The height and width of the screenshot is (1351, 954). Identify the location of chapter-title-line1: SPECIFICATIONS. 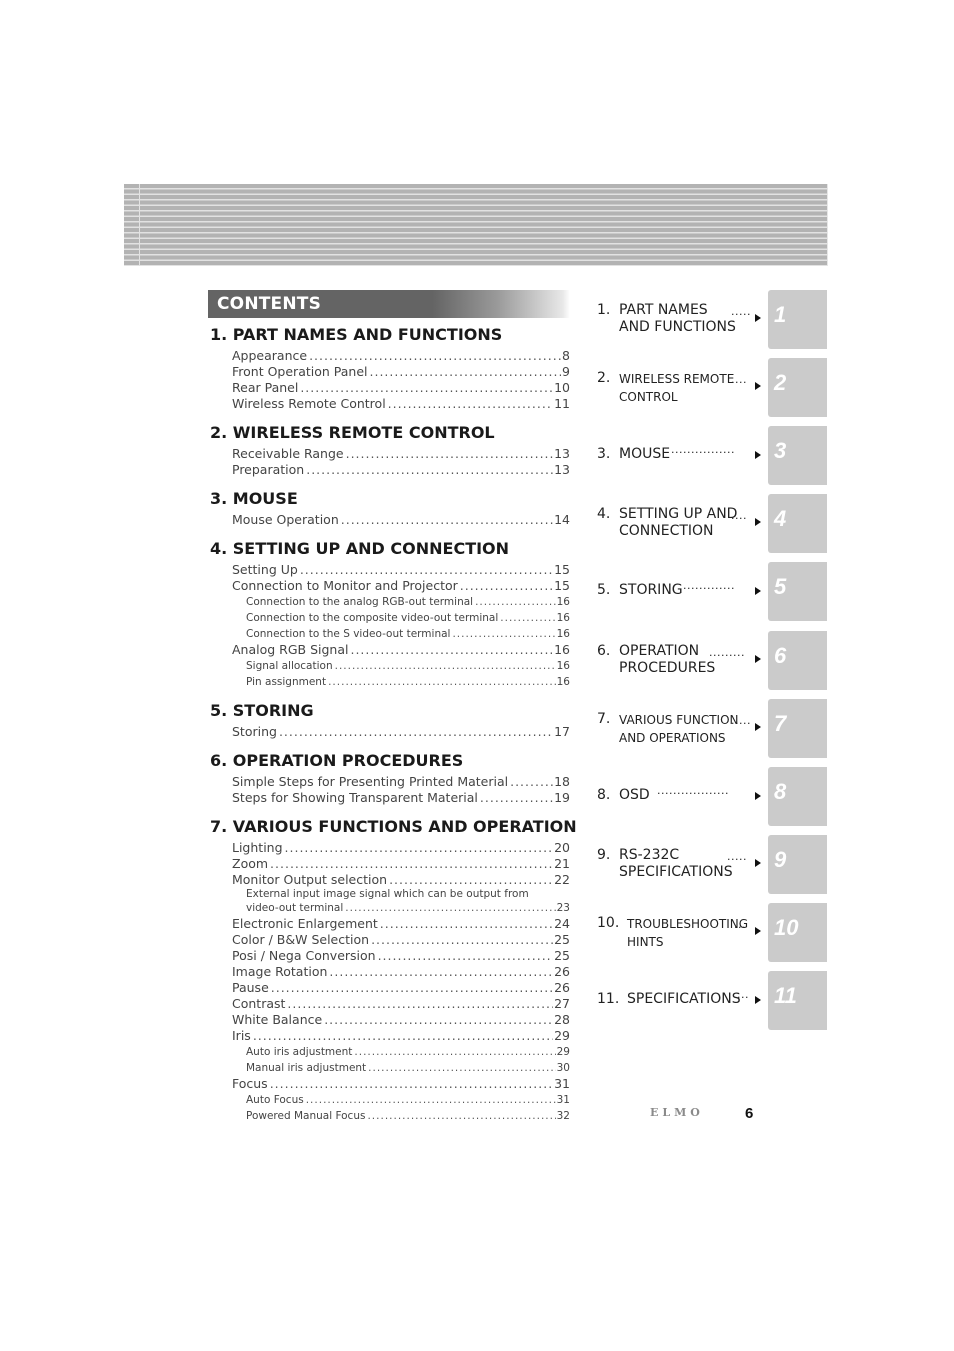
(684, 999).